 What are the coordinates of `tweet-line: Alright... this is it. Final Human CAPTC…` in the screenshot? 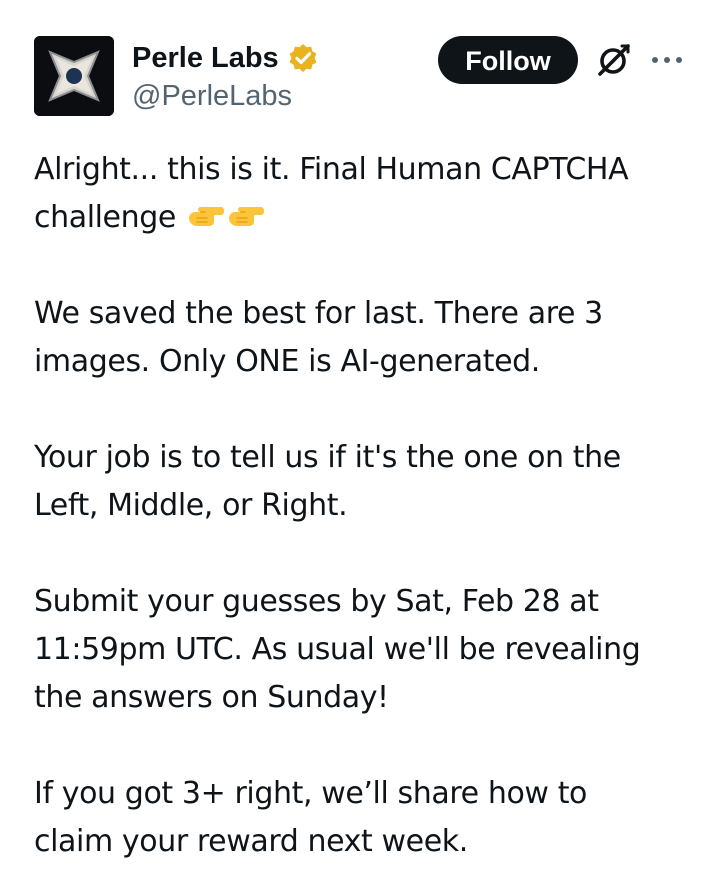 It's located at (331, 169).